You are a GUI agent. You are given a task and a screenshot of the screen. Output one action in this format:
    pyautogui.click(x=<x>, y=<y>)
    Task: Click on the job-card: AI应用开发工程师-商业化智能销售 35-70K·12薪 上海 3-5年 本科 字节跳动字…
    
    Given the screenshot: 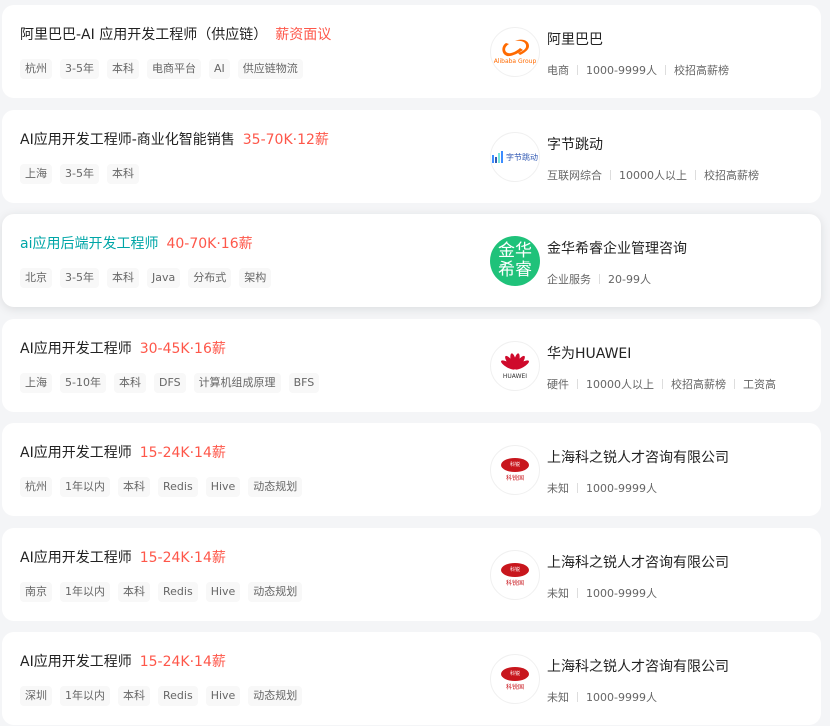 What is the action you would take?
    pyautogui.click(x=411, y=156)
    